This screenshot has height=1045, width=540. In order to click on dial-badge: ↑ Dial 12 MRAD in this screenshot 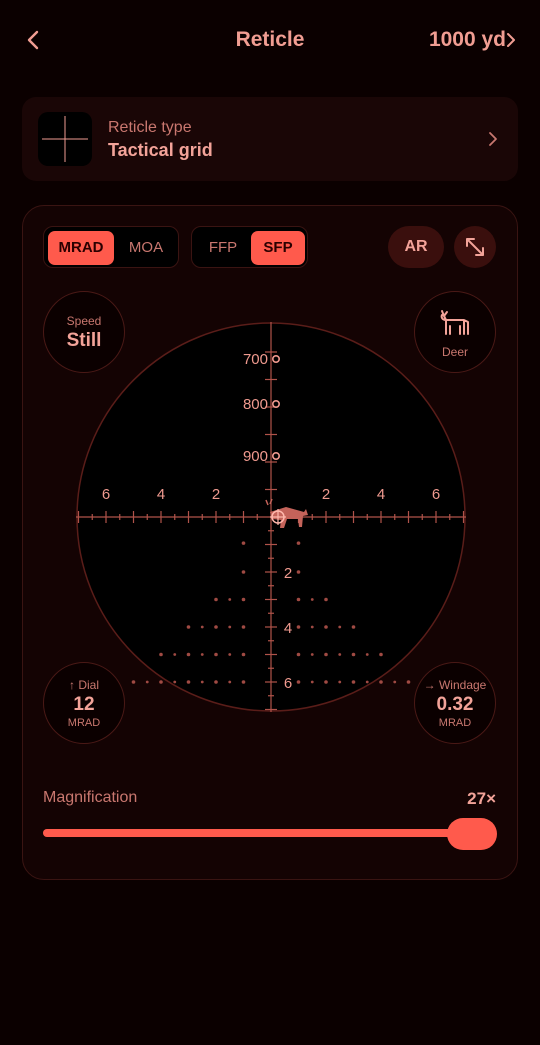, I will do `click(84, 703)`.